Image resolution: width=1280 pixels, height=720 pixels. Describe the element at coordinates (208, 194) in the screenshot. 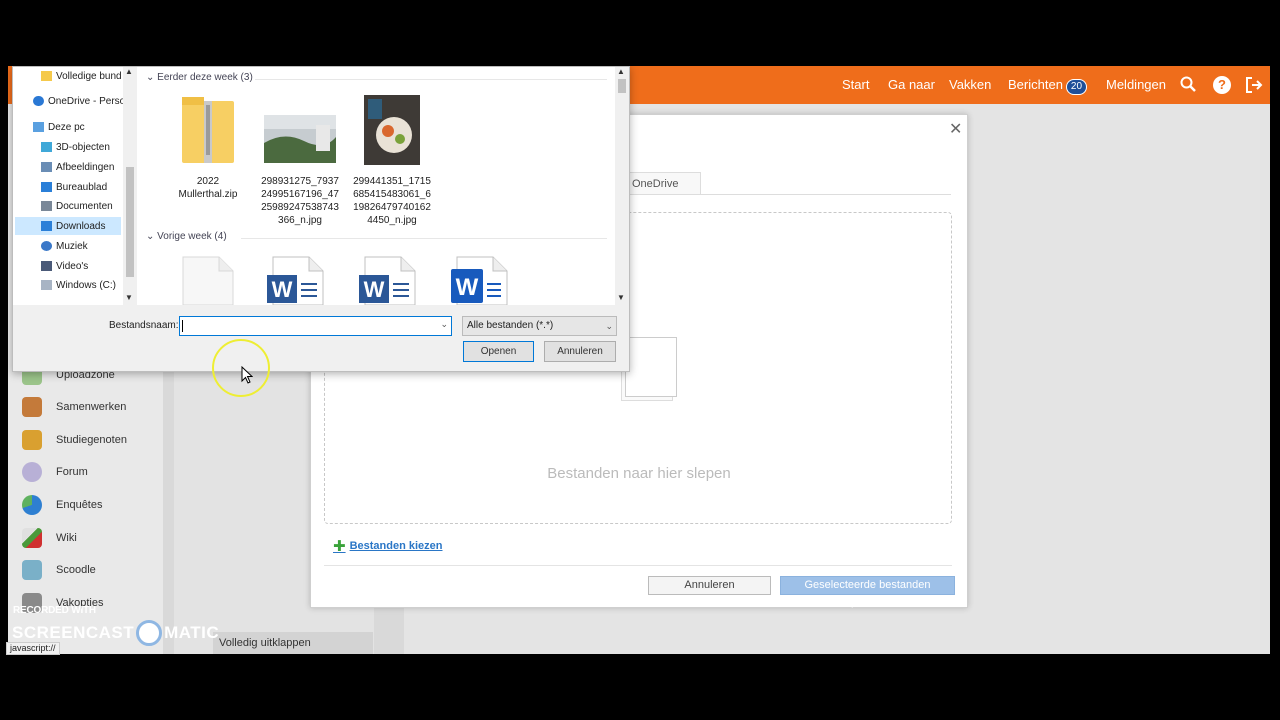

I see `file-name-line: Mullerthal.zip` at that location.